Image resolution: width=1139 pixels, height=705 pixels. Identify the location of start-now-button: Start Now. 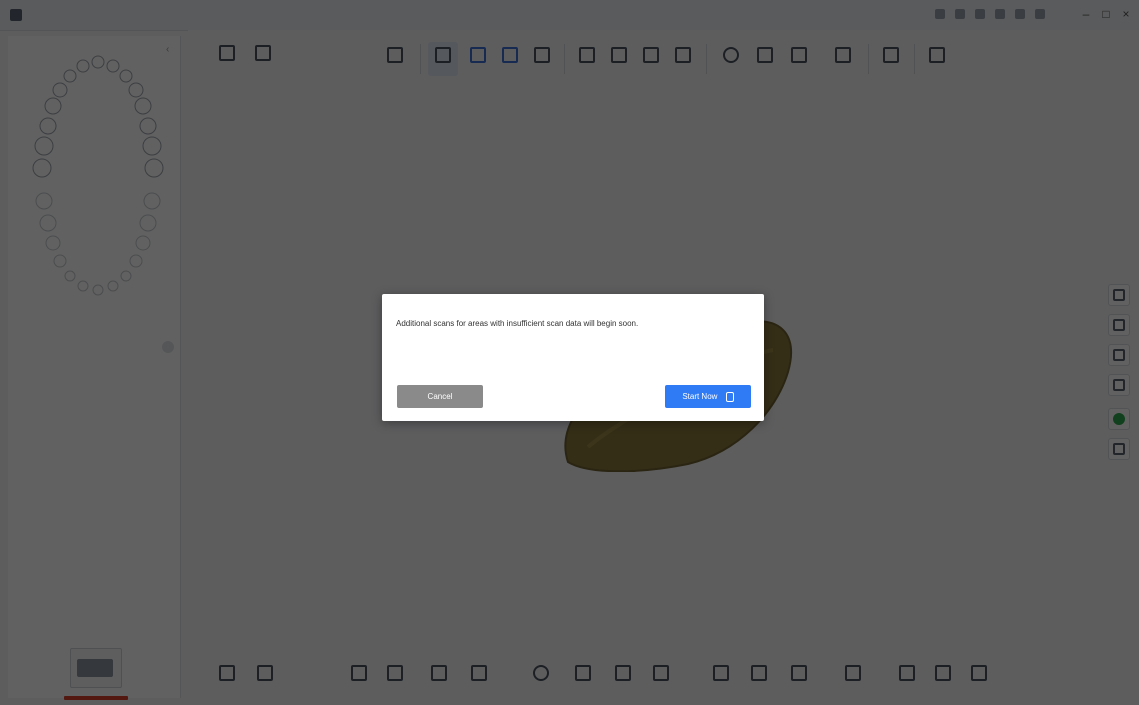
(708, 396).